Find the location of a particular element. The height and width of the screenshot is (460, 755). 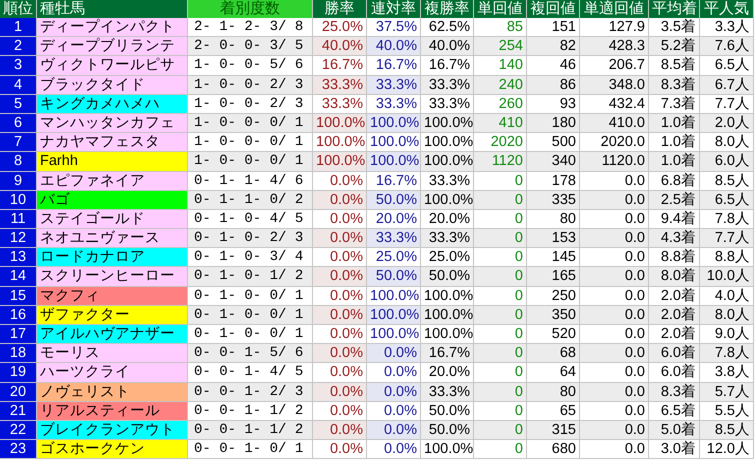

table-cell: 3.0着 is located at coordinates (674, 450).